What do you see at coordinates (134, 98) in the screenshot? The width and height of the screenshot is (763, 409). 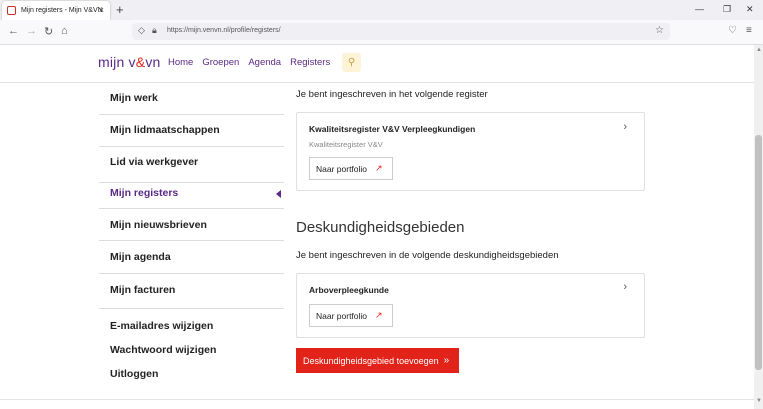 I see `sidebar-item-label: Mijn werk` at bounding box center [134, 98].